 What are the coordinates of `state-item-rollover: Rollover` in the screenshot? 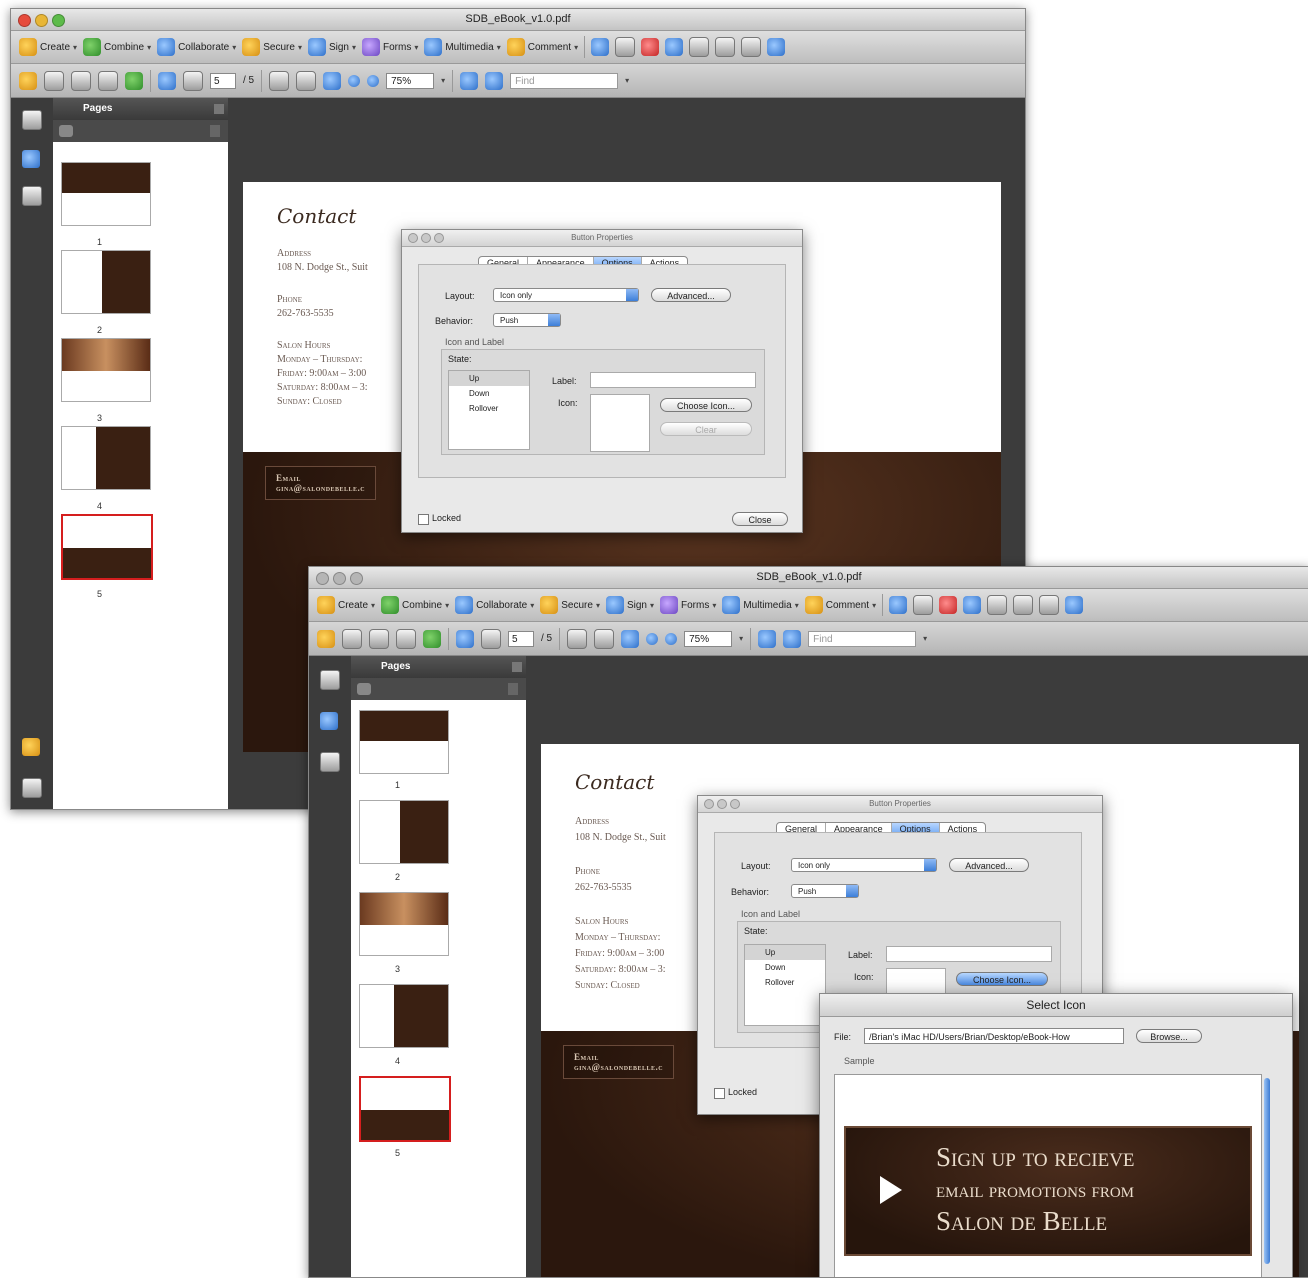 It's located at (489, 408).